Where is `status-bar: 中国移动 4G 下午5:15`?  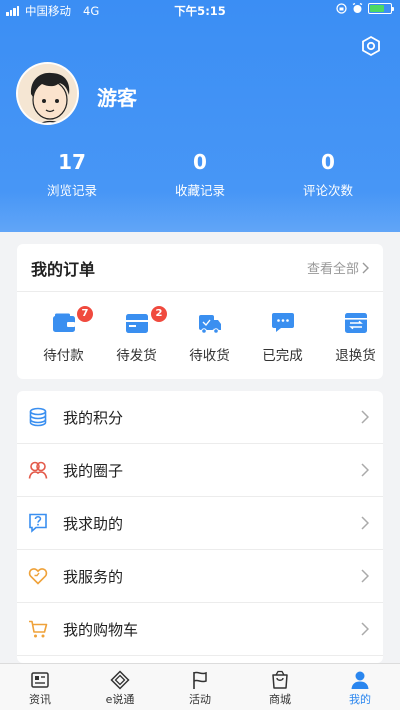
status-bar: 中国移动 4G 下午5:15 is located at coordinates (200, 10).